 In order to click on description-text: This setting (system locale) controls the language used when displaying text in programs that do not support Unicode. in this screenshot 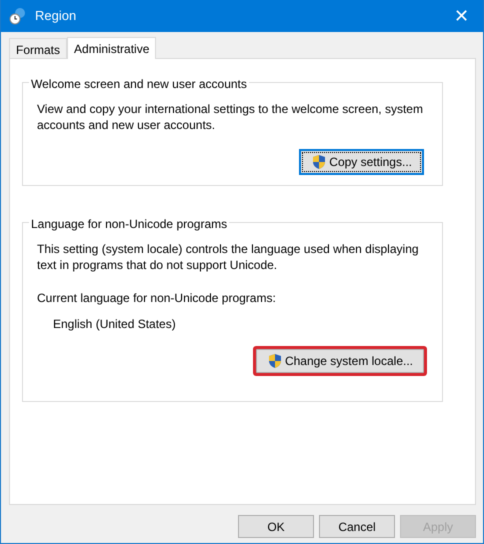, I will do `click(228, 257)`.